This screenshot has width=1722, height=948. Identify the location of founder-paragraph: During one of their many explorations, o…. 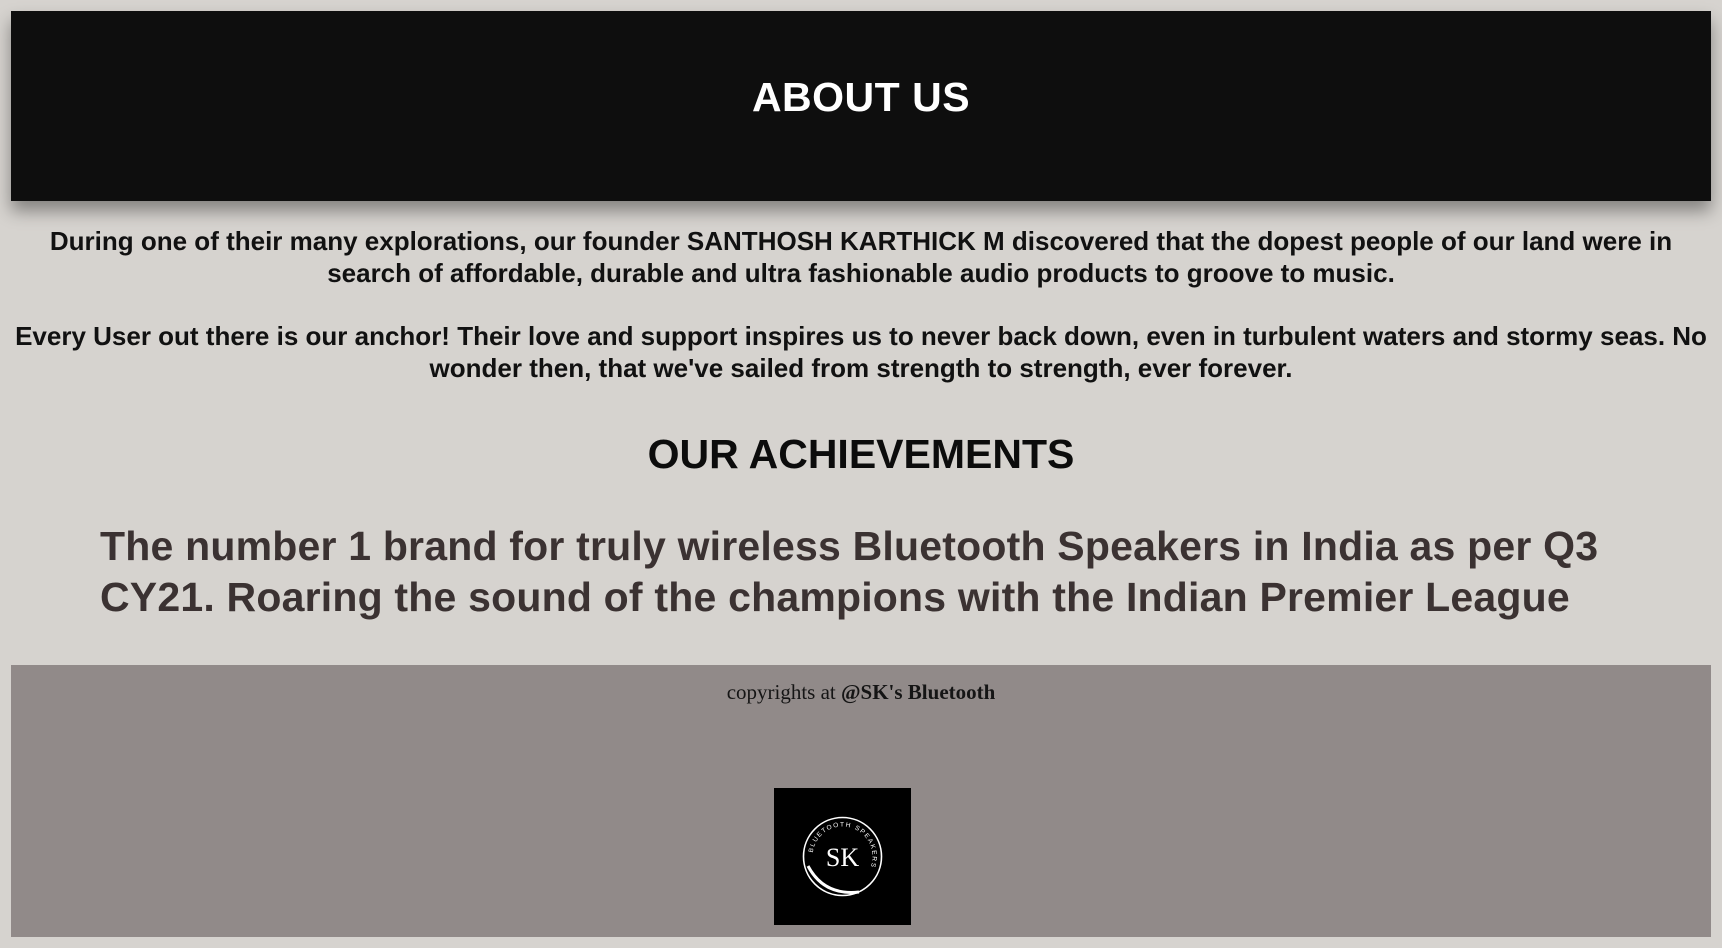
(861, 257).